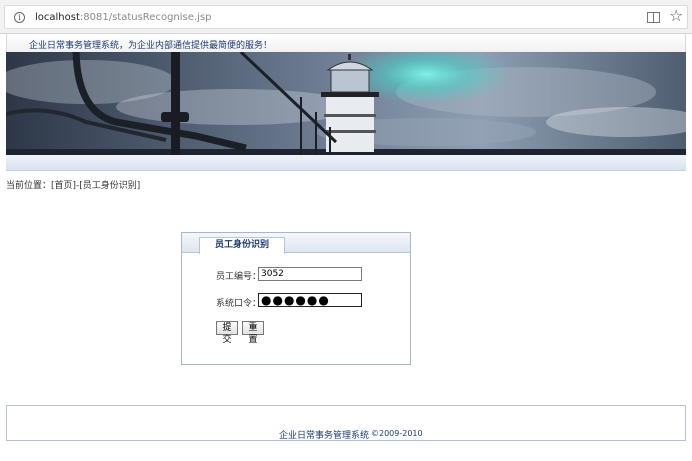 This screenshot has height=461, width=692. What do you see at coordinates (242, 245) in the screenshot?
I see `tab-employee-identity: 员工身份识别` at bounding box center [242, 245].